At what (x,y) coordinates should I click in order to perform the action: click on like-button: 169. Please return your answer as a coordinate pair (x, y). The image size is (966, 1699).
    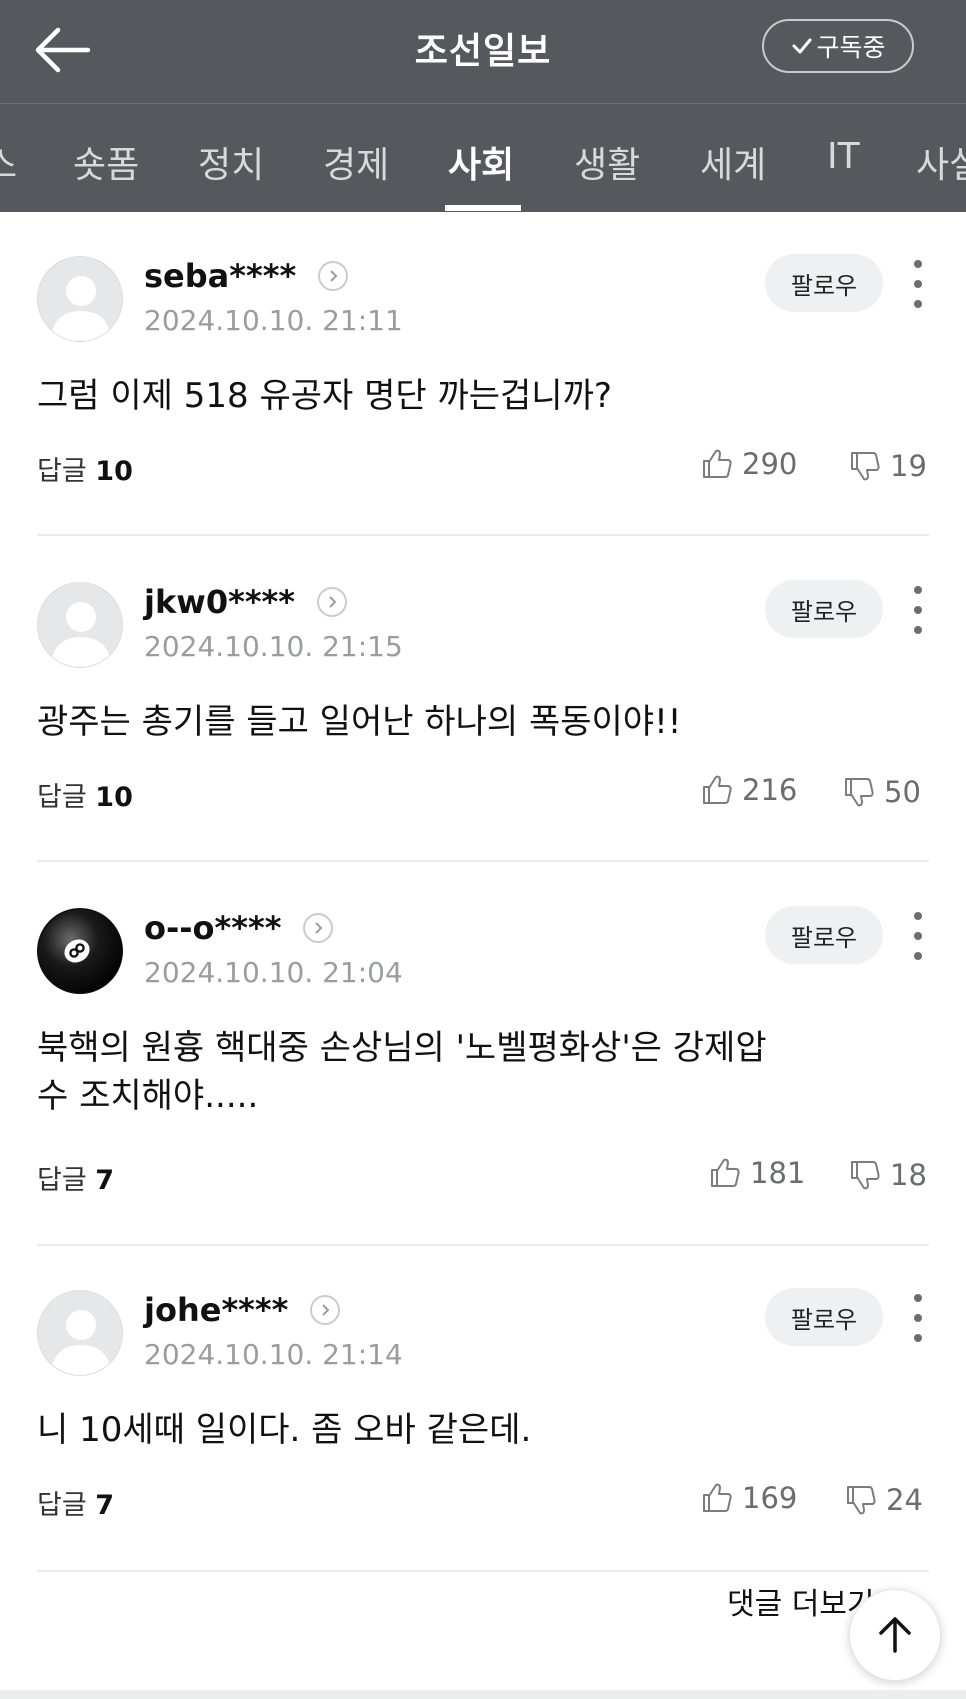
    Looking at the image, I should click on (748, 1498).